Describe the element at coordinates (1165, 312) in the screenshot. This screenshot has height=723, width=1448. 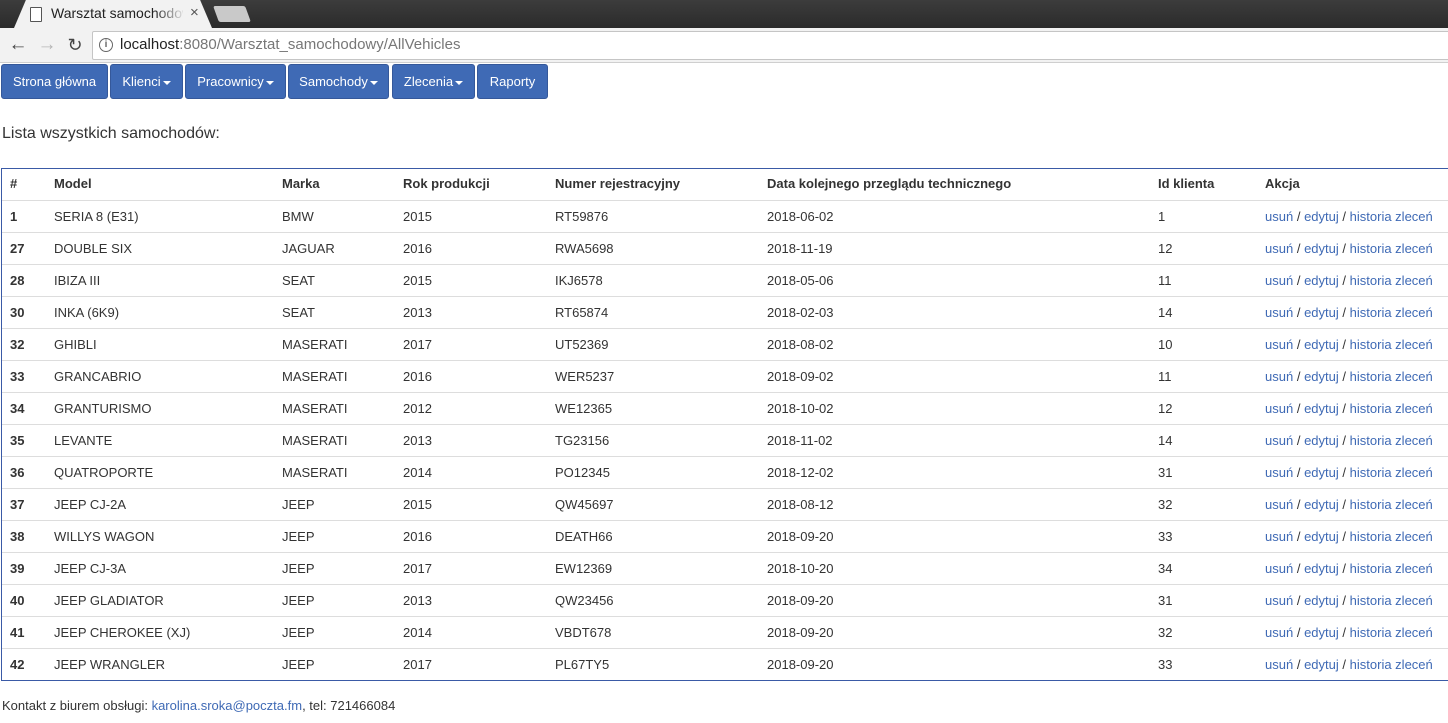
I see `cell-client: 14` at that location.